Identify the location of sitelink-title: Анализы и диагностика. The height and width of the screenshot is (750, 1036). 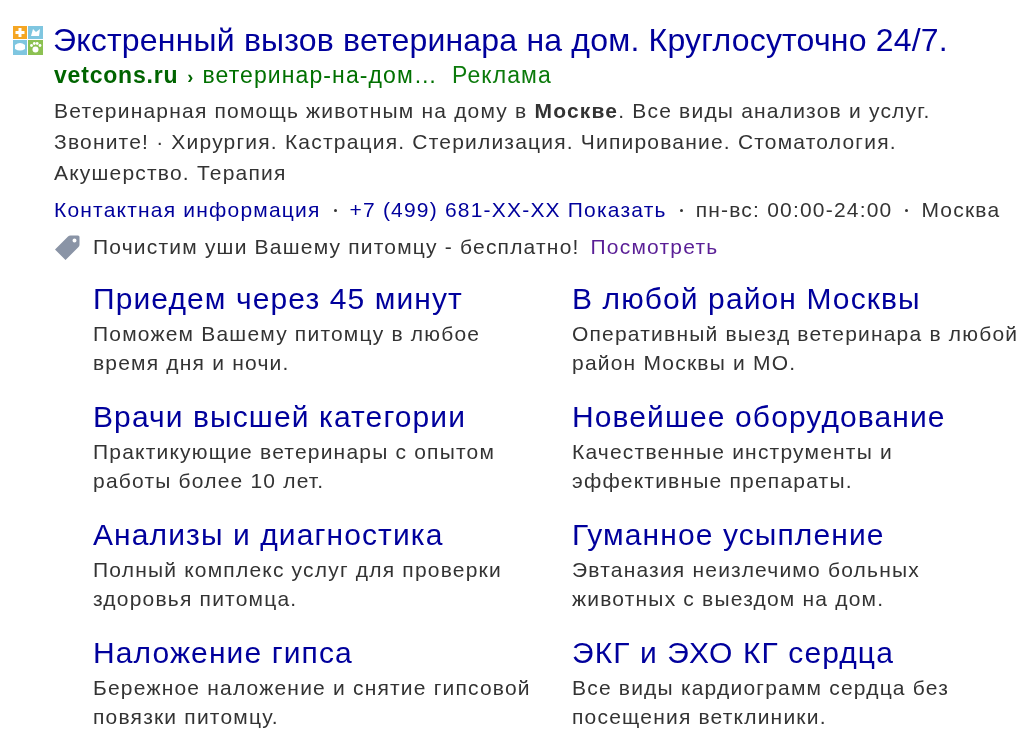
(268, 535).